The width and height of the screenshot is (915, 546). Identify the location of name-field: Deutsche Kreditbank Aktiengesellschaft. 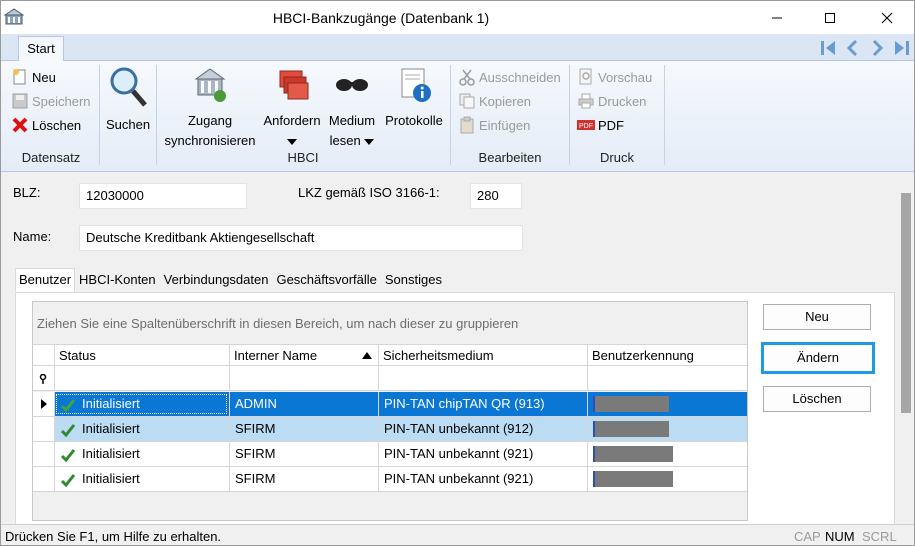
(301, 238).